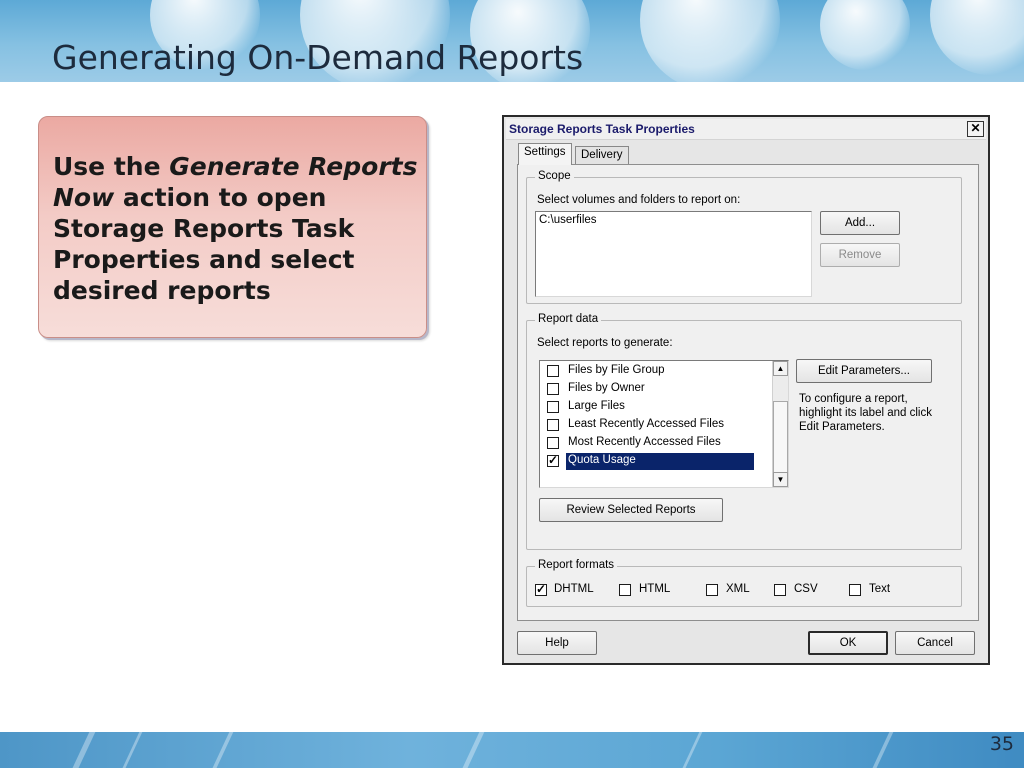  I want to click on close-icon: ✕, so click(975, 129).